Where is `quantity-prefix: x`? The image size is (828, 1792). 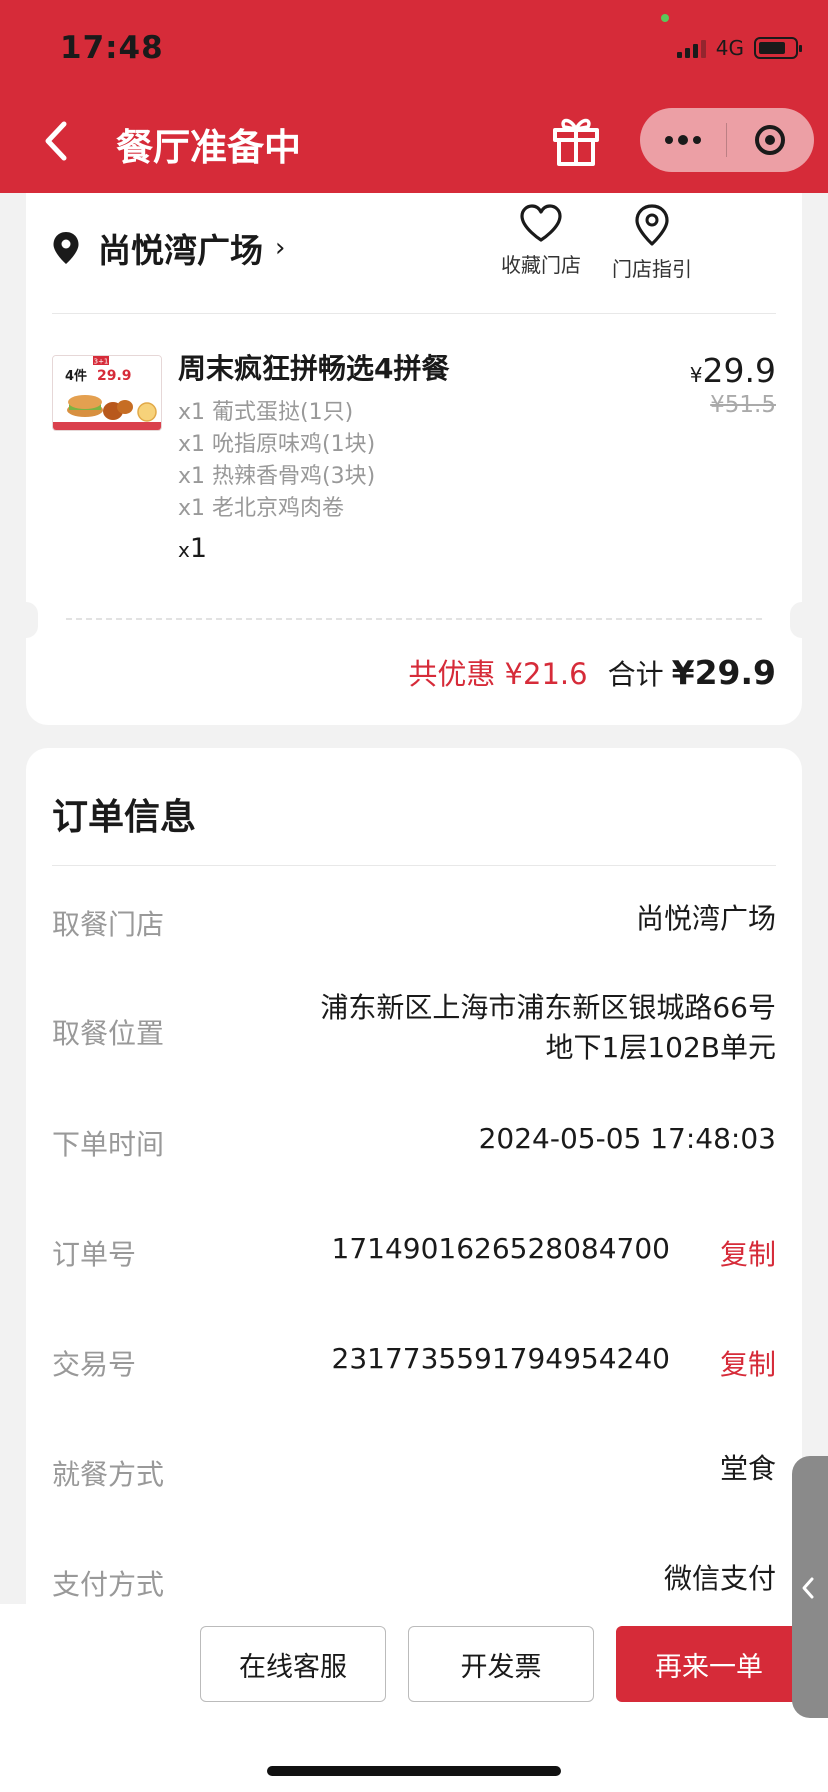 quantity-prefix: x is located at coordinates (184, 550).